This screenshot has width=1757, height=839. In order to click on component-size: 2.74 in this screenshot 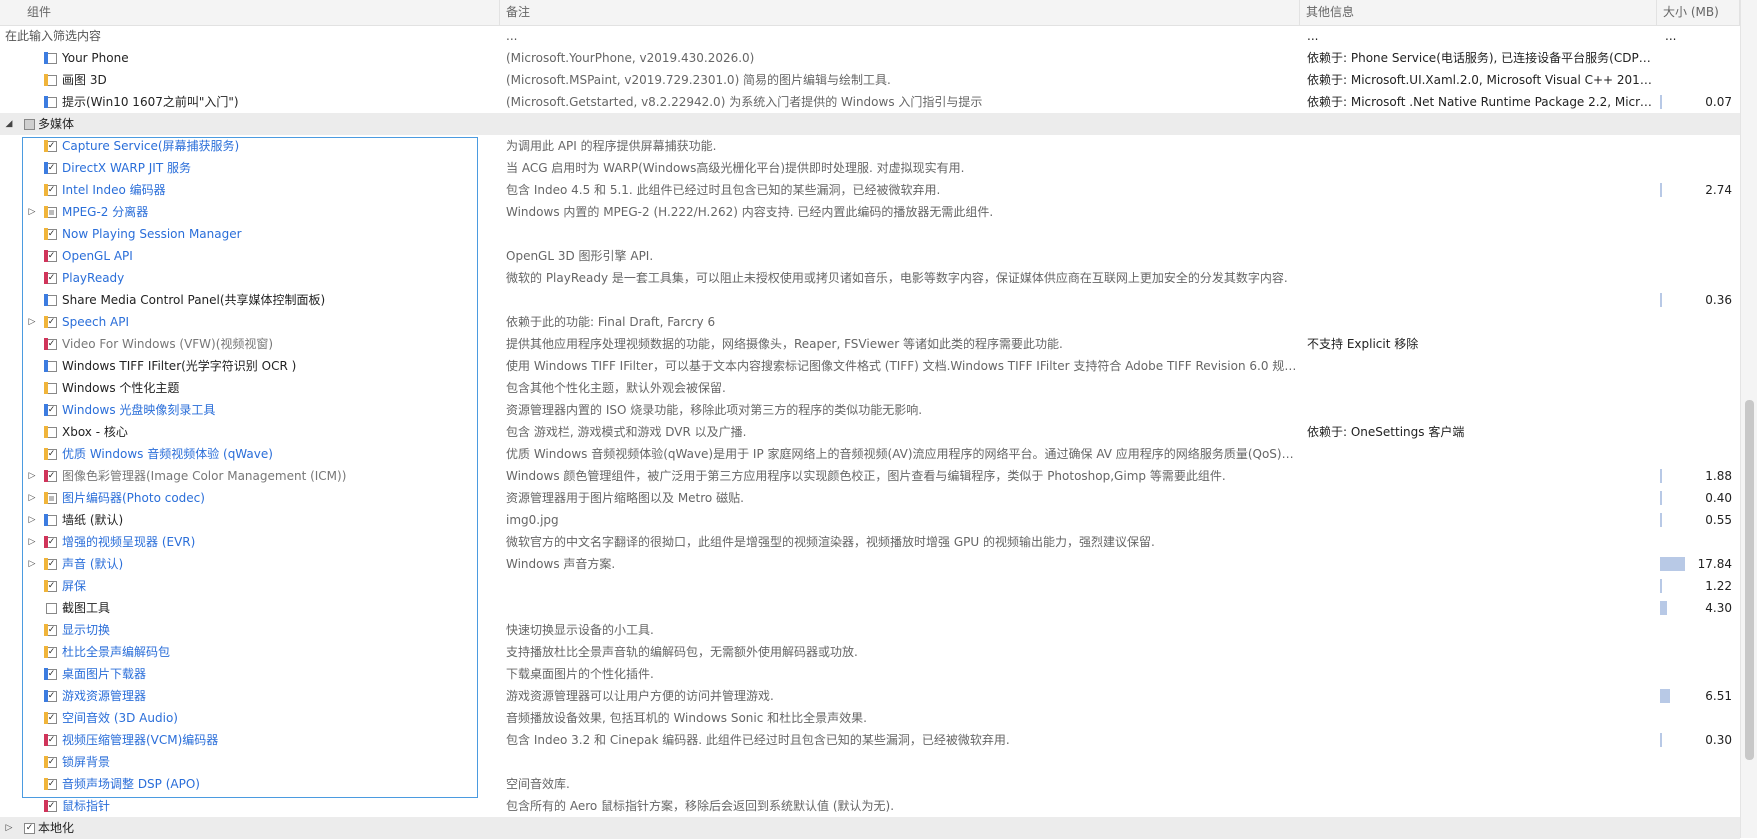, I will do `click(1718, 190)`.